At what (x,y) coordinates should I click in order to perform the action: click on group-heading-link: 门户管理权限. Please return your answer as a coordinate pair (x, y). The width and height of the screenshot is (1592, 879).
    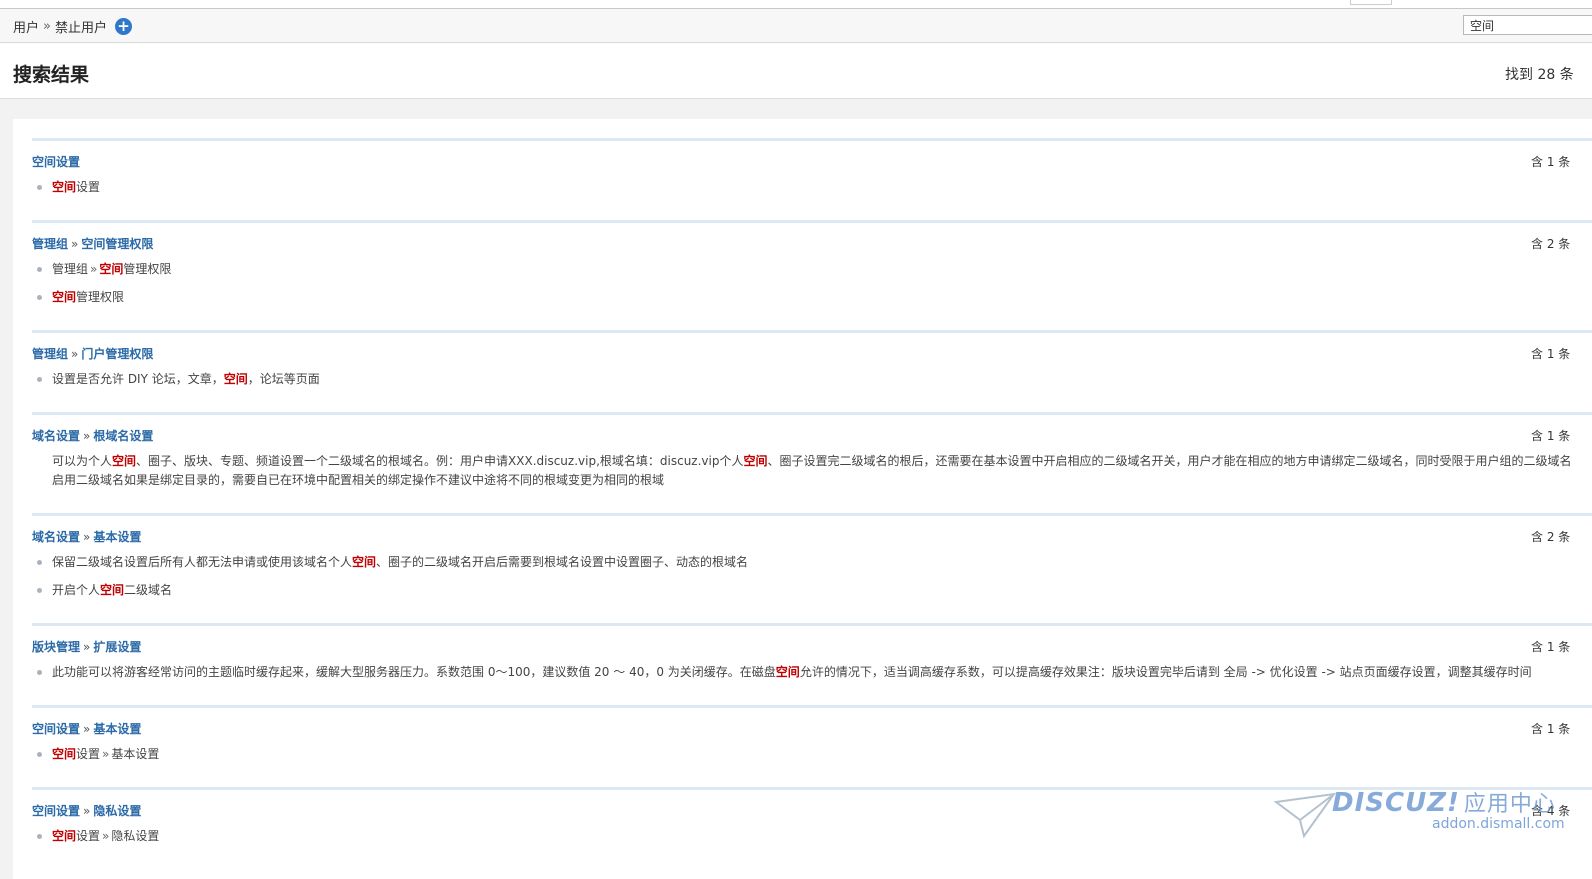
    Looking at the image, I should click on (117, 354).